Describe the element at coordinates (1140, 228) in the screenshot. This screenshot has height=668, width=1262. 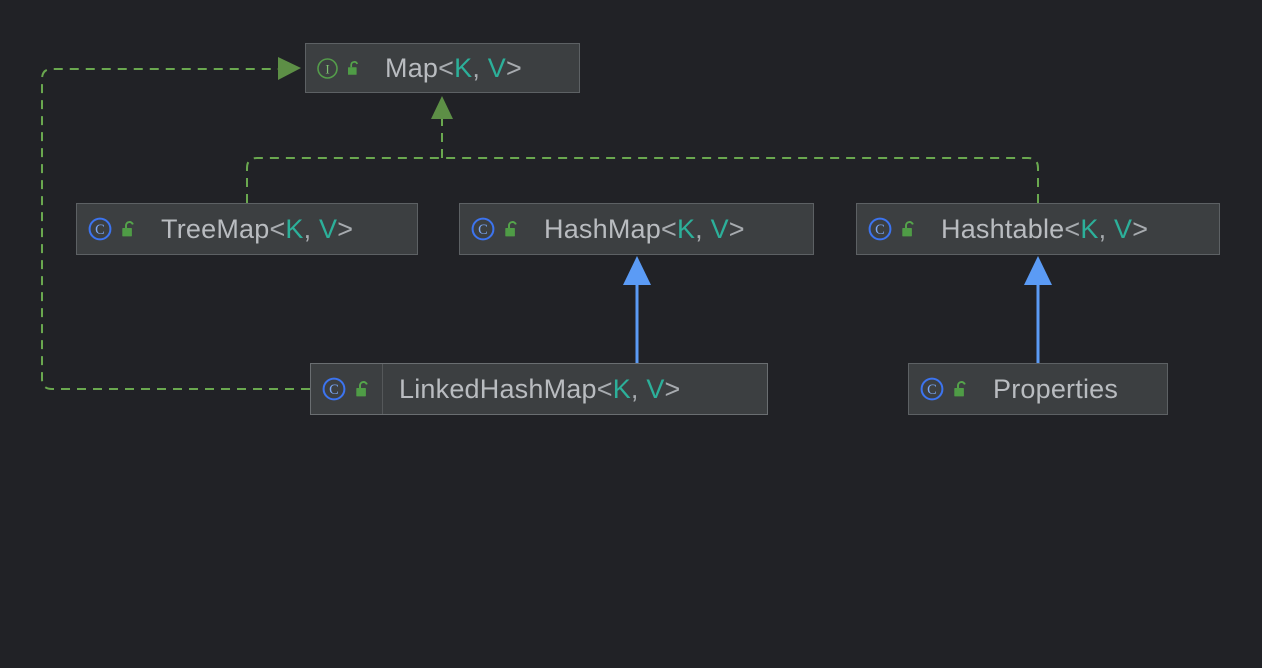
I see `node-hashtable-generic-close: >` at that location.